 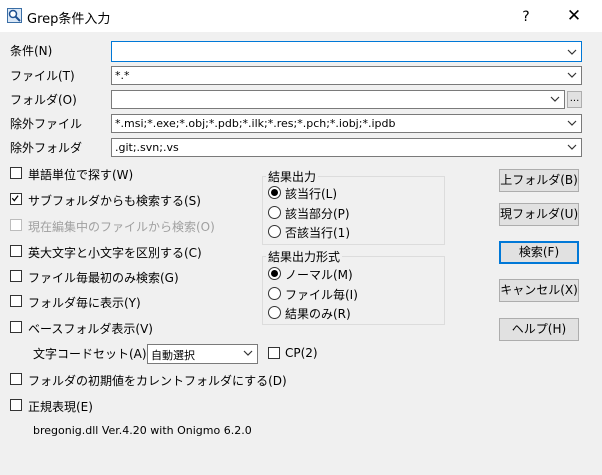 What do you see at coordinates (301, 353) in the screenshot?
I see `cp-label: CP(2)` at bounding box center [301, 353].